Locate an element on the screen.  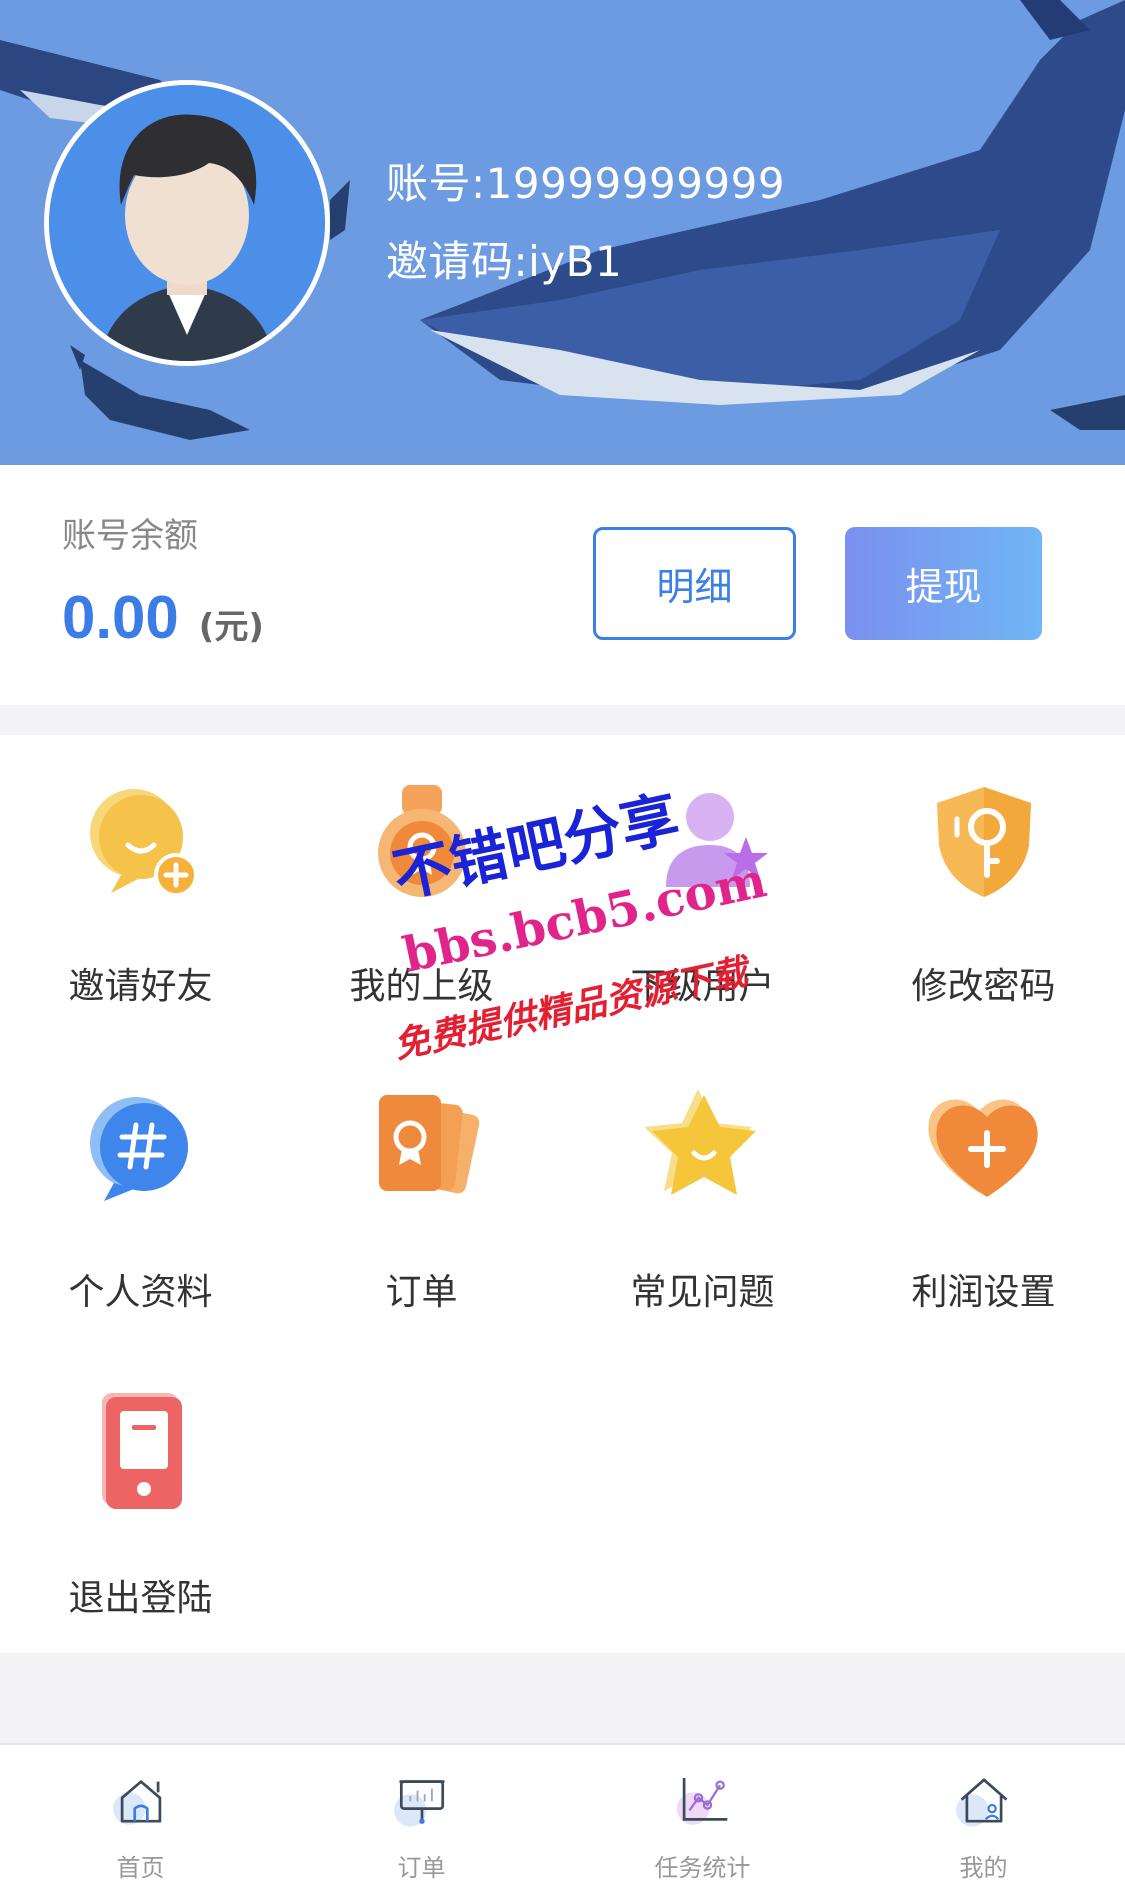
board-icon is located at coordinates (418, 1803).